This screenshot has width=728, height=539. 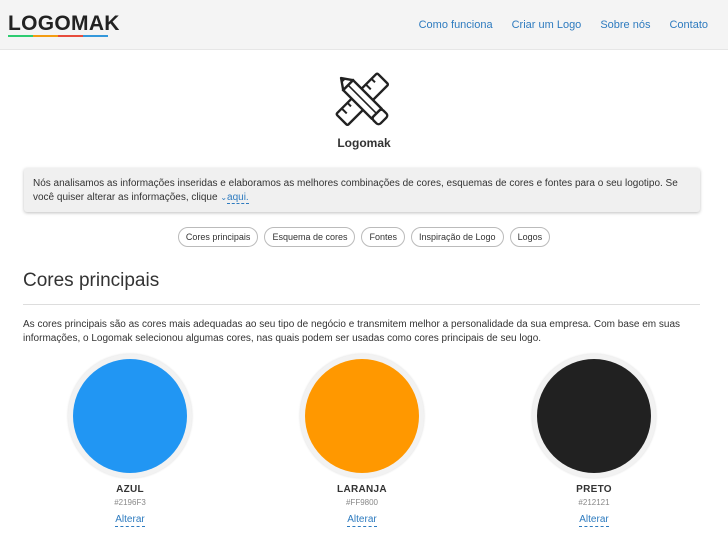 I want to click on color-hex: #2196F3, so click(x=130, y=502).